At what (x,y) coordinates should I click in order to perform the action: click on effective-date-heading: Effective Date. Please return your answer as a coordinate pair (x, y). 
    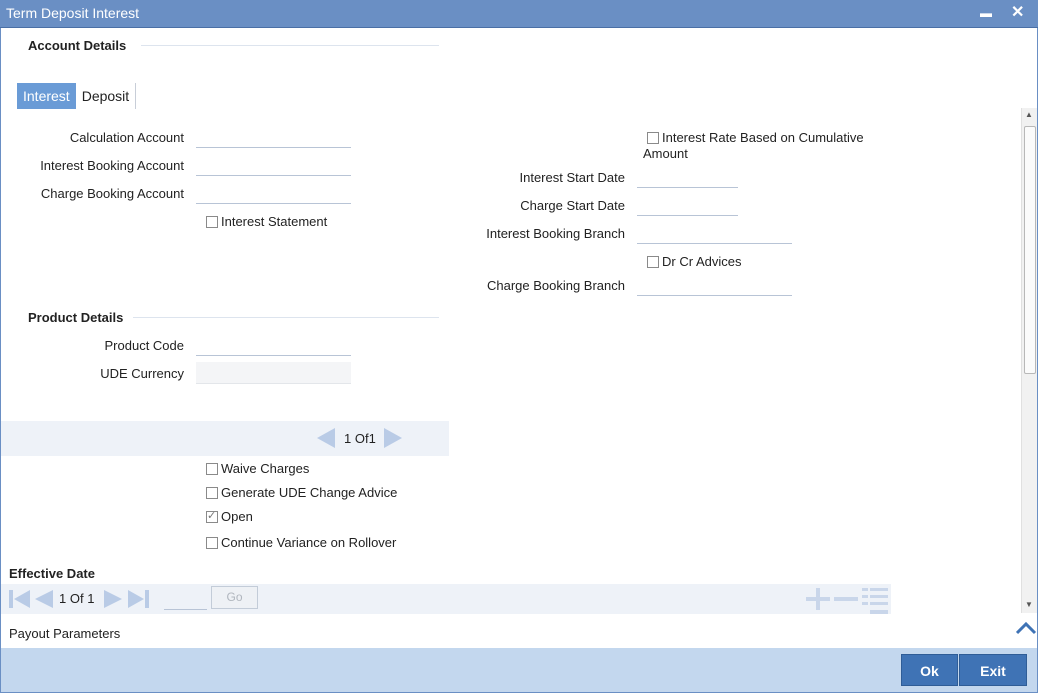
    Looking at the image, I should click on (52, 573).